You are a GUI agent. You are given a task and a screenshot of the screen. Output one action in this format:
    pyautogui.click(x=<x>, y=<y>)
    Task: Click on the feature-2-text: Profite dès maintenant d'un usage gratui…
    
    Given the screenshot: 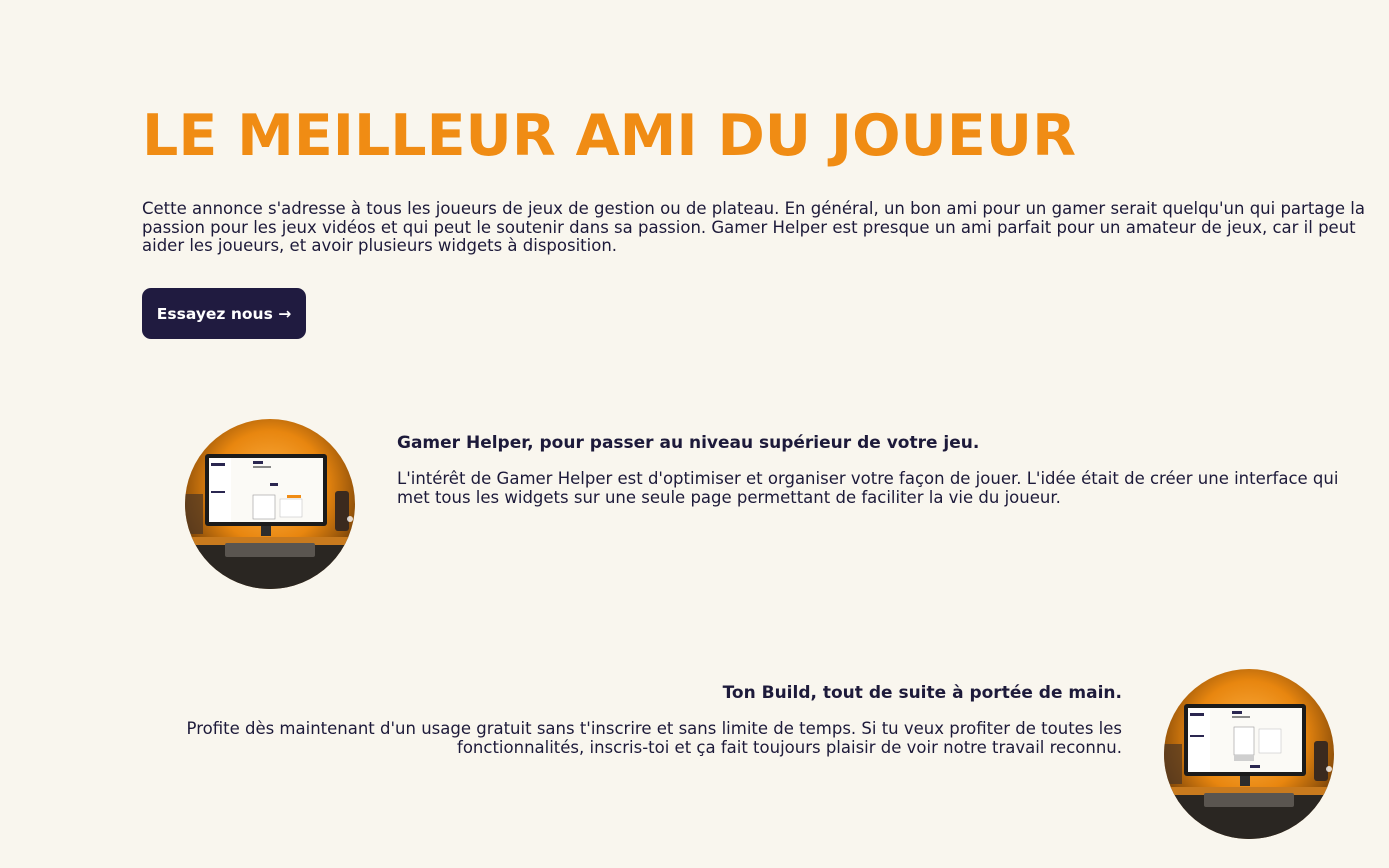 What is the action you would take?
    pyautogui.click(x=654, y=738)
    